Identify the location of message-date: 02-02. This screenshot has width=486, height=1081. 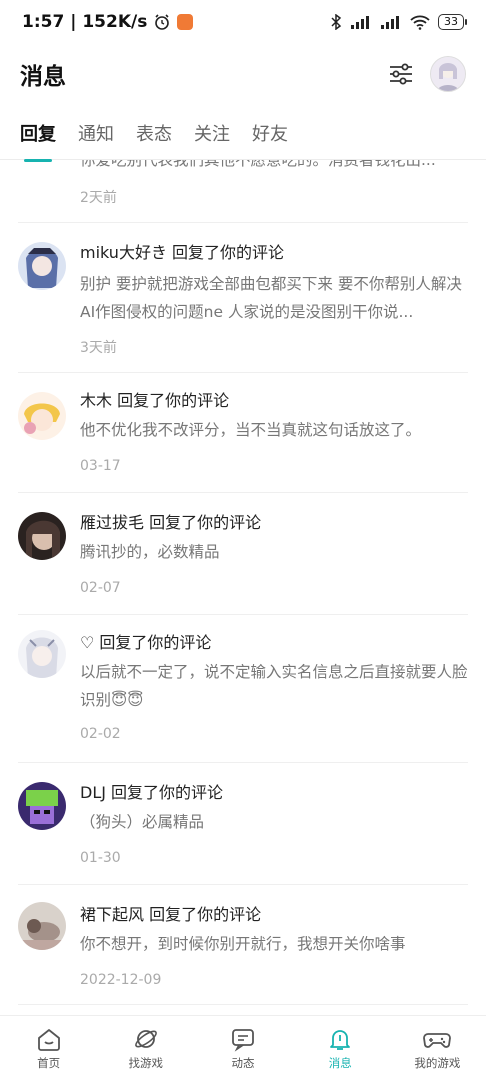
(100, 734).